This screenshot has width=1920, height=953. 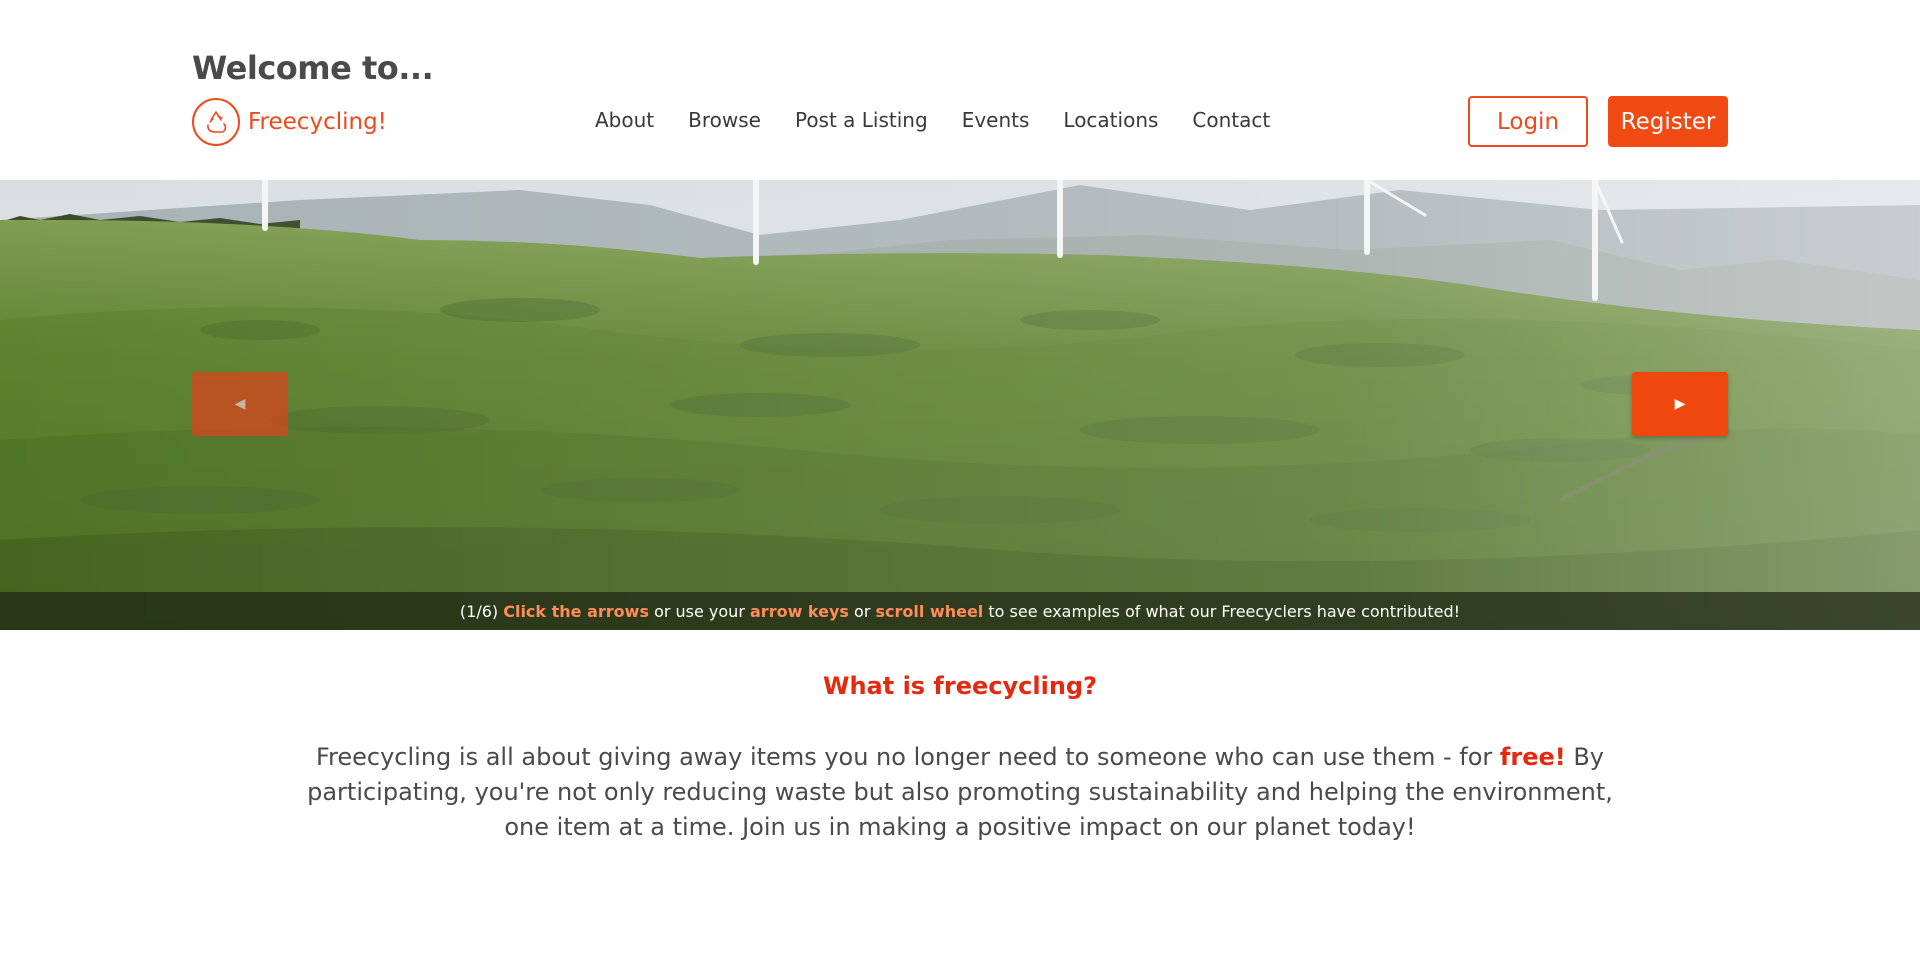 What do you see at coordinates (313, 97) in the screenshot?
I see `brand: Welcome to... Freecycling!` at bounding box center [313, 97].